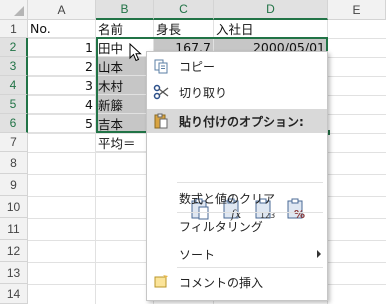  I want to click on menu-label-sort: ソート, so click(197, 254).